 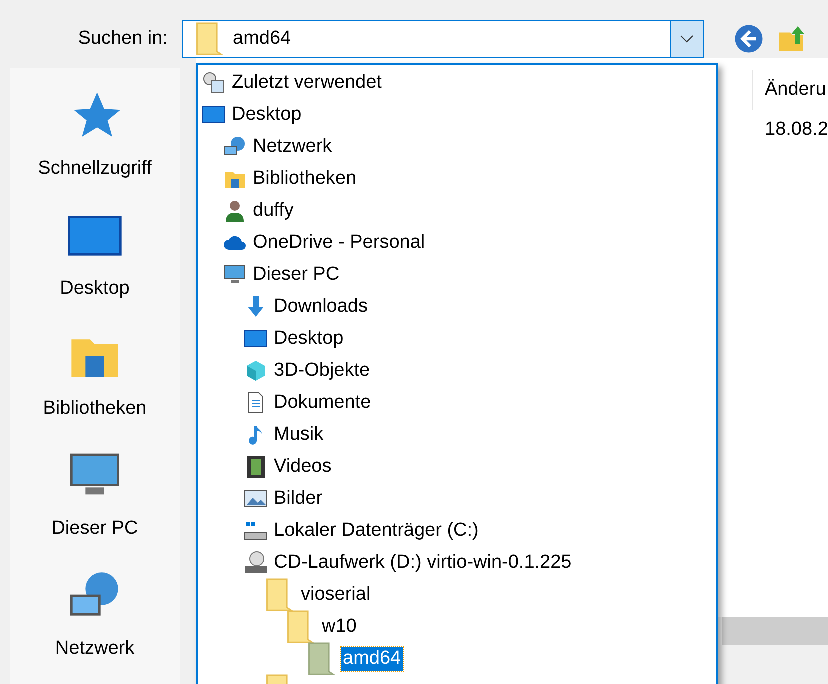 I want to click on location-option: Dokumente, so click(x=323, y=403).